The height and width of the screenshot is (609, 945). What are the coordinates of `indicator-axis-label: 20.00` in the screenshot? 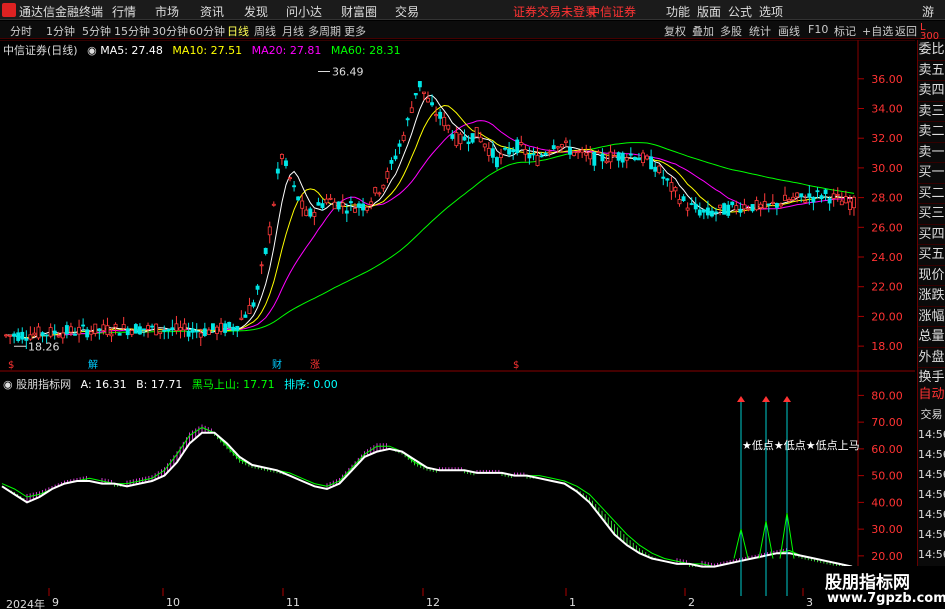 It's located at (887, 556).